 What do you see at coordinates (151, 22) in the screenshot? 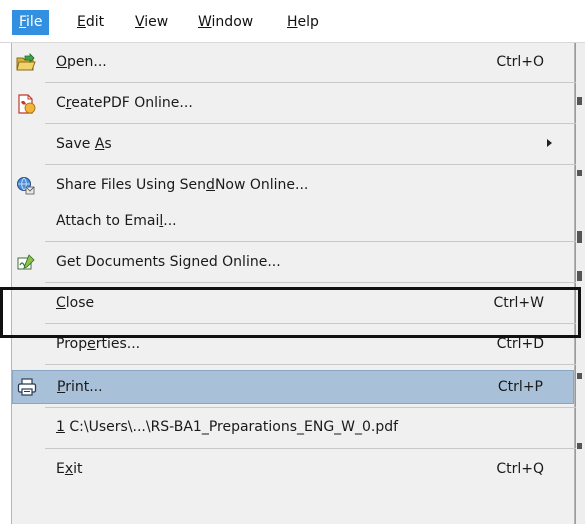
I see `menu-view: View` at bounding box center [151, 22].